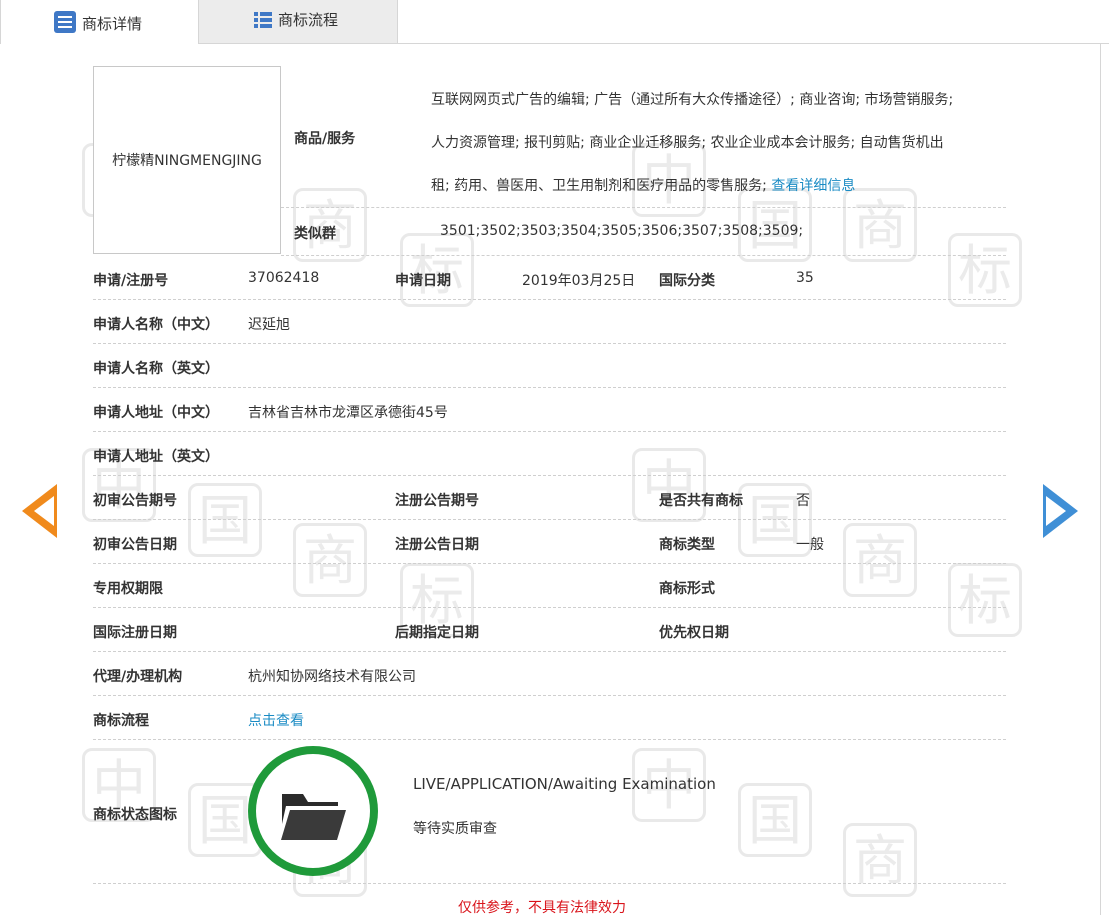 This screenshot has width=1109, height=917. I want to click on tab-trademark-flow: 商标流程, so click(298, 21).